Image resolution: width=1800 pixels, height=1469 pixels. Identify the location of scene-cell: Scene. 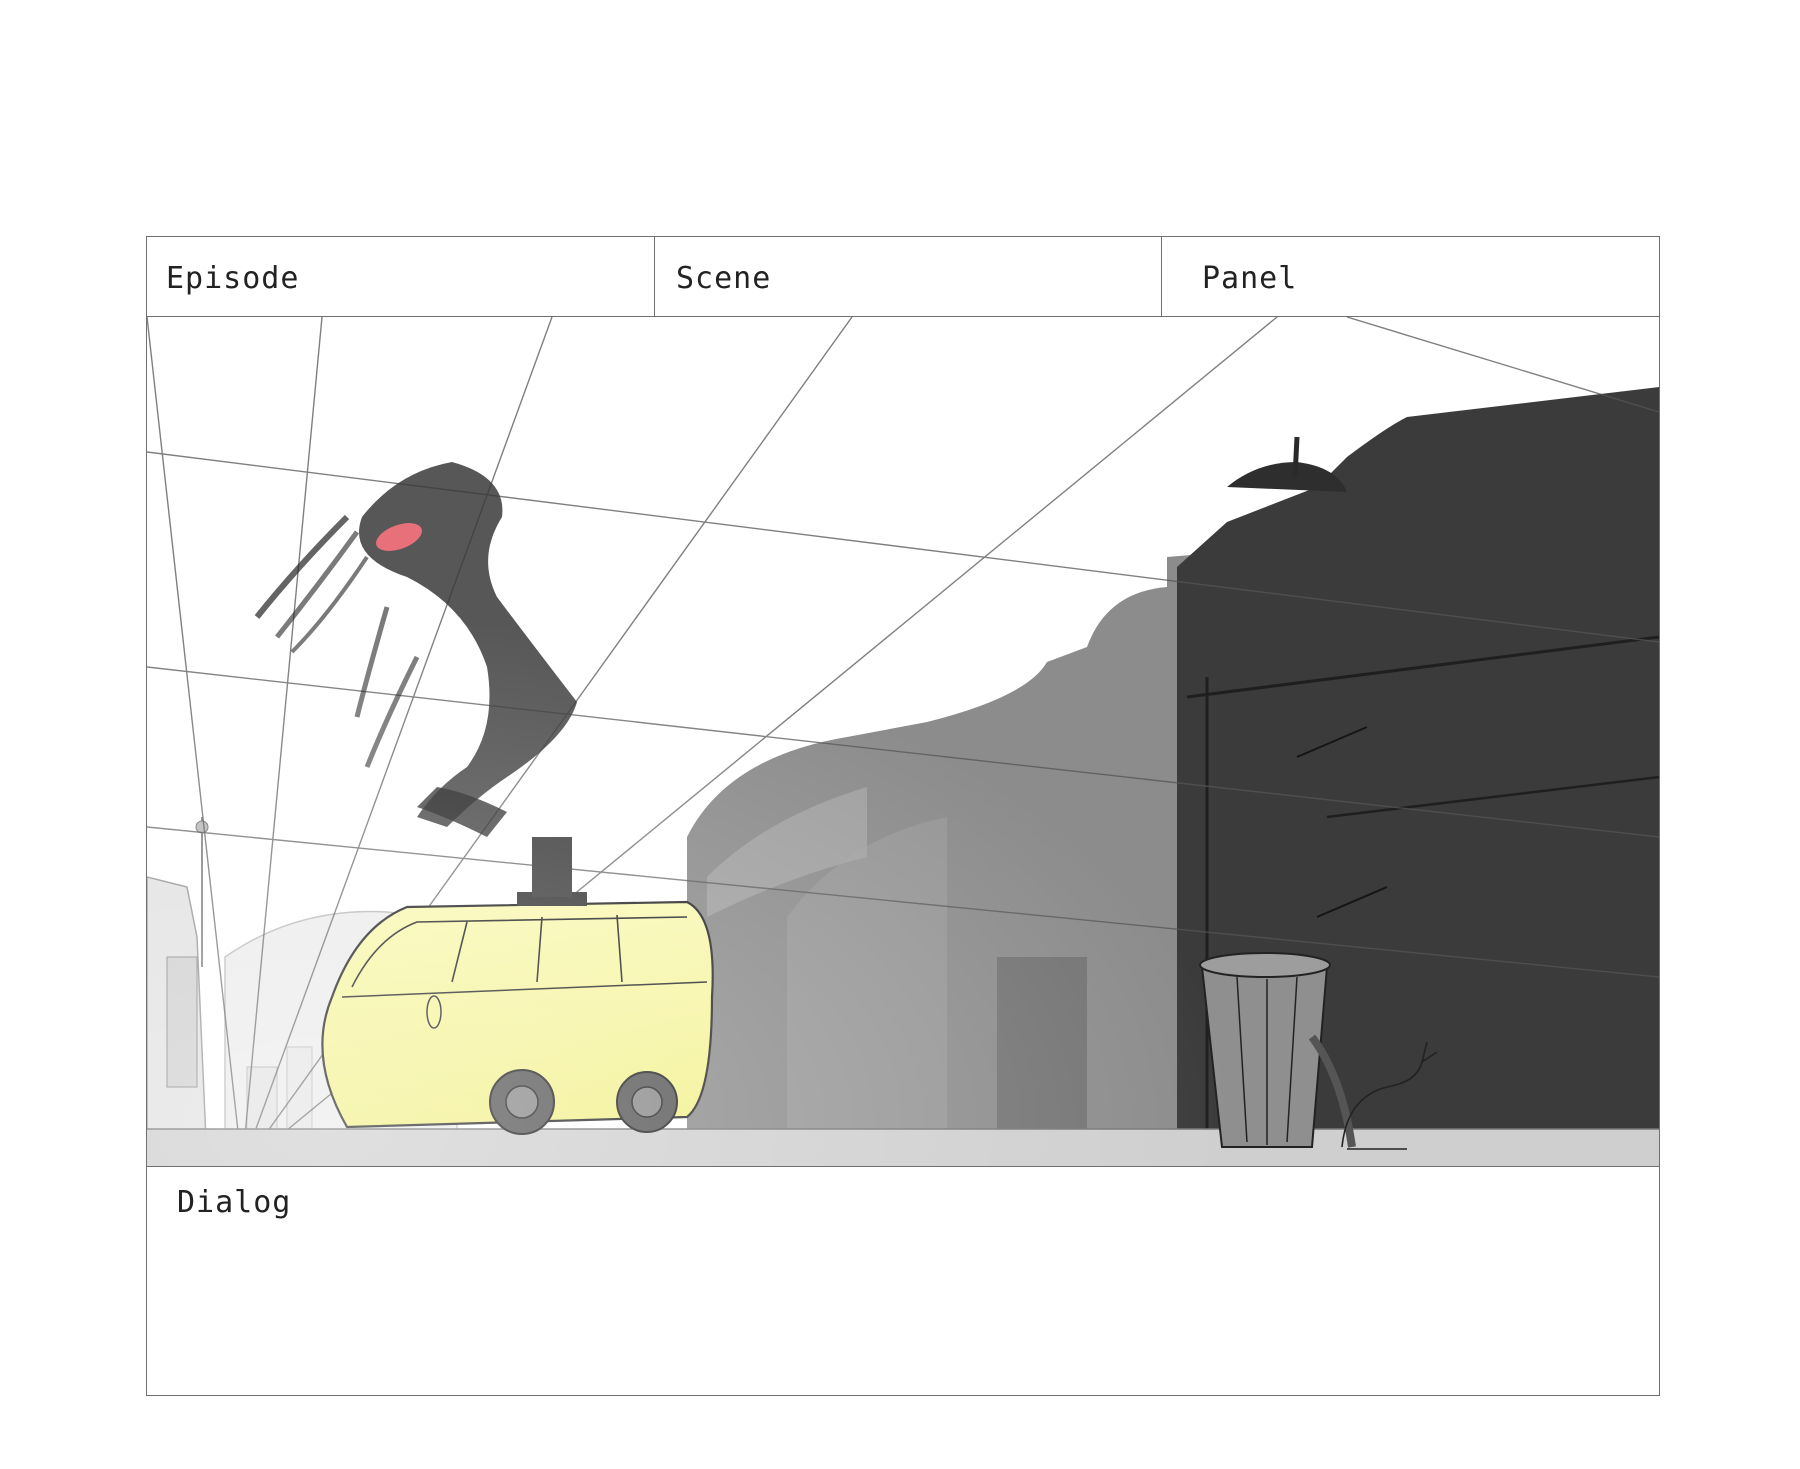
(908, 276).